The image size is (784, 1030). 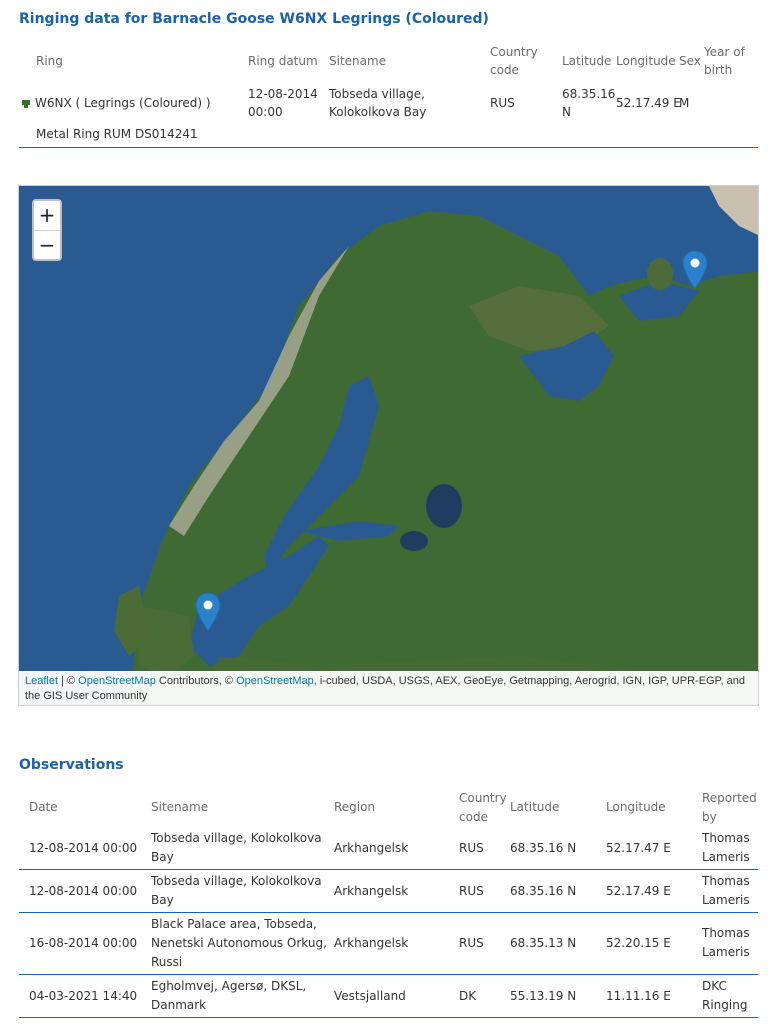 I want to click on obs-longitude: 11.11.16 E, so click(x=638, y=996).